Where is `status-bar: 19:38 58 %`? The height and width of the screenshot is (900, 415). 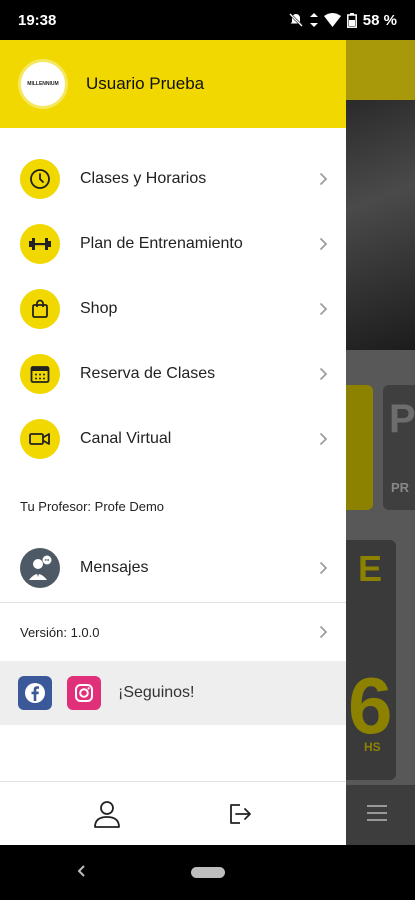 status-bar: 19:38 58 % is located at coordinates (207, 20).